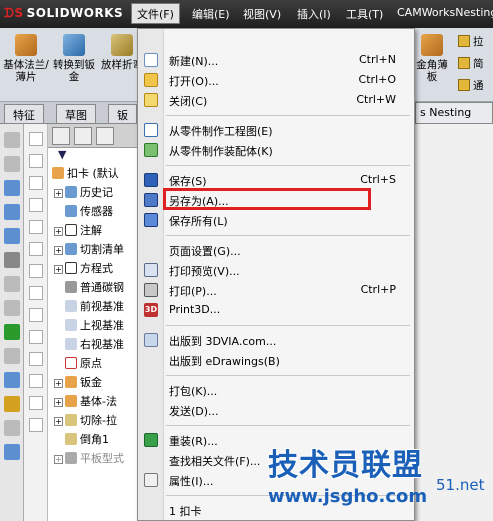 The width and height of the screenshot is (493, 521). What do you see at coordinates (74, 58) in the screenshot?
I see `convert-to-sheet-metal-button: 转换到钣金` at bounding box center [74, 58].